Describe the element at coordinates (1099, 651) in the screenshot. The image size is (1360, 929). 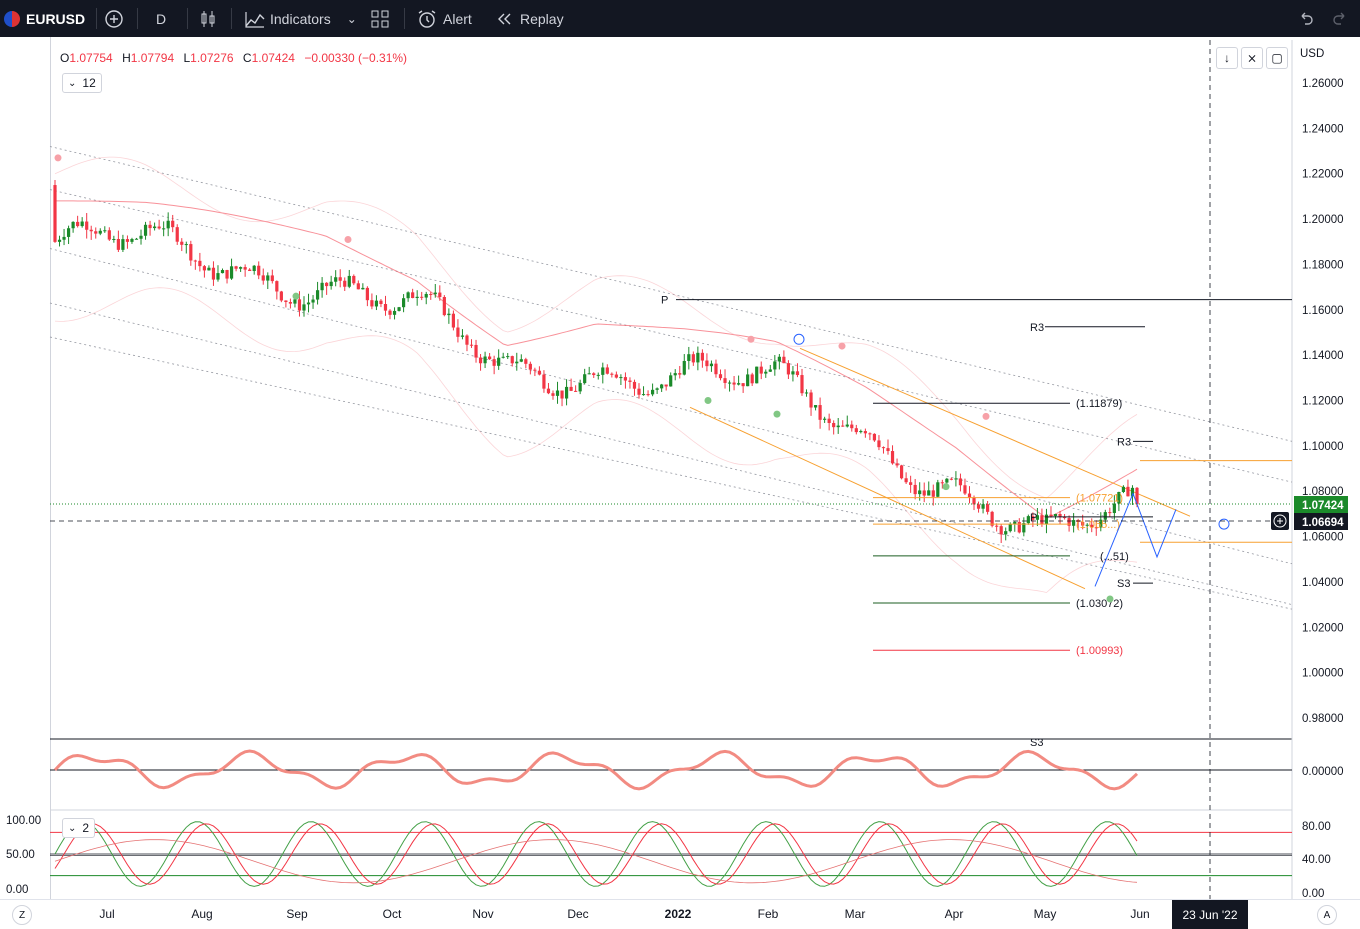
I see `level-label: (1.00993)` at that location.